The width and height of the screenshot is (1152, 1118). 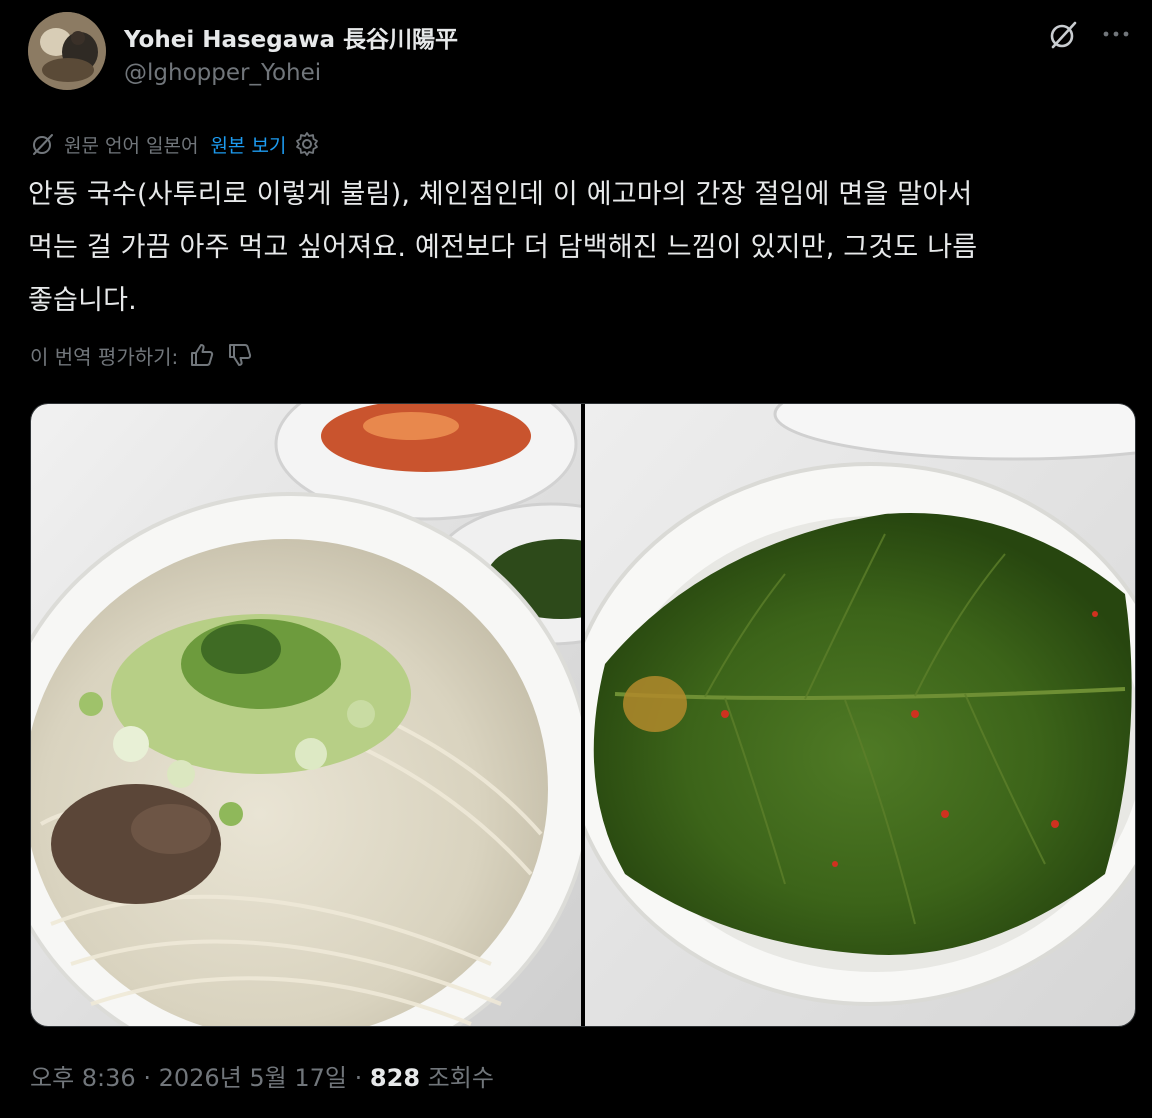 What do you see at coordinates (248, 144) in the screenshot?
I see `show-original-link: 원본 보기` at bounding box center [248, 144].